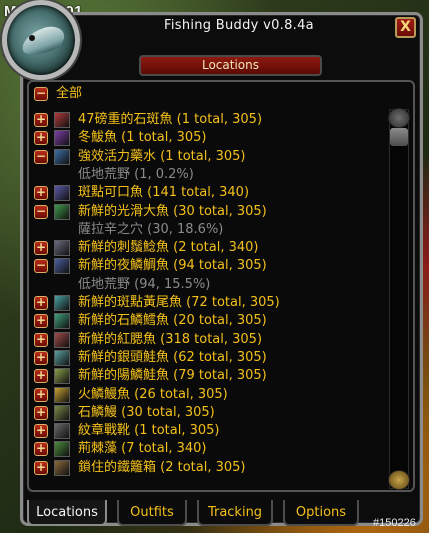  What do you see at coordinates (235, 513) in the screenshot?
I see `tab-tracking: Tracking` at bounding box center [235, 513].